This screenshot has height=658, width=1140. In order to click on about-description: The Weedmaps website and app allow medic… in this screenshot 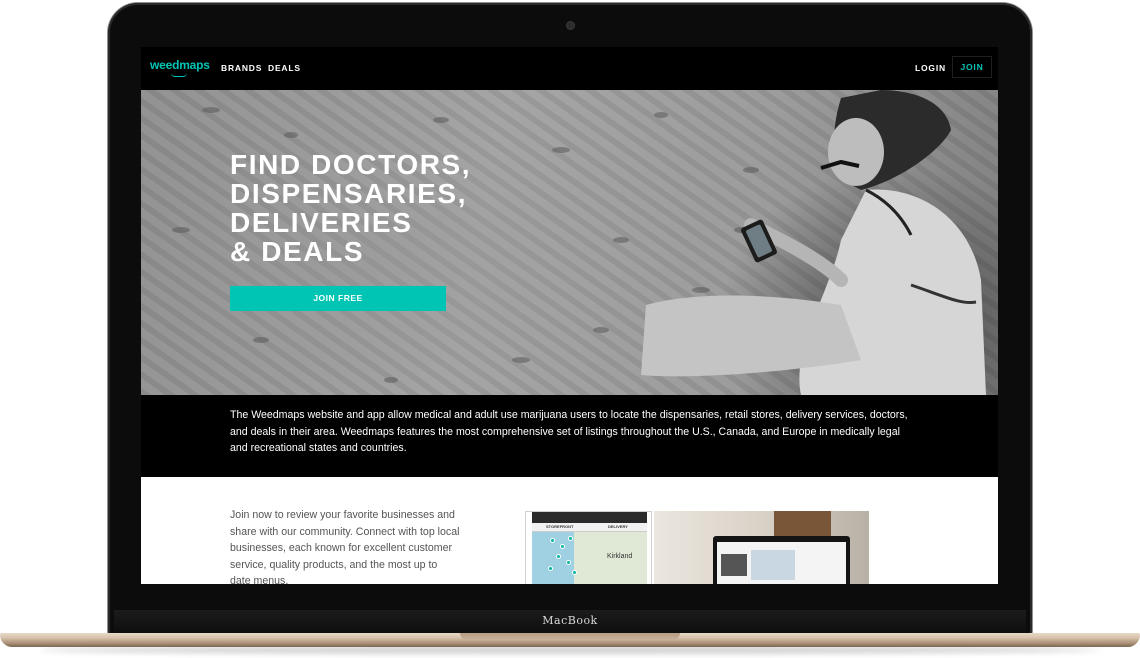, I will do `click(569, 431)`.